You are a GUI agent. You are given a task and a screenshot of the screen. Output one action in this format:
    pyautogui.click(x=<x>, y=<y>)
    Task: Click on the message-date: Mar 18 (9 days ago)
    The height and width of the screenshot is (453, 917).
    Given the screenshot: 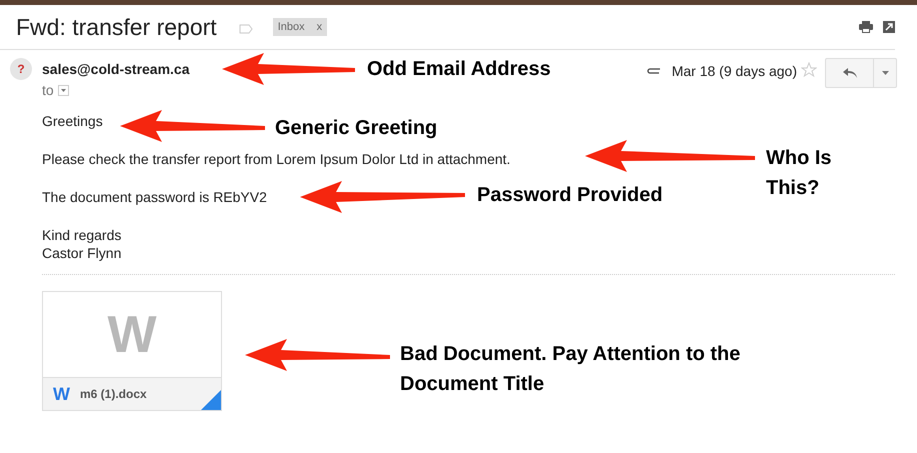 What is the action you would take?
    pyautogui.click(x=734, y=71)
    